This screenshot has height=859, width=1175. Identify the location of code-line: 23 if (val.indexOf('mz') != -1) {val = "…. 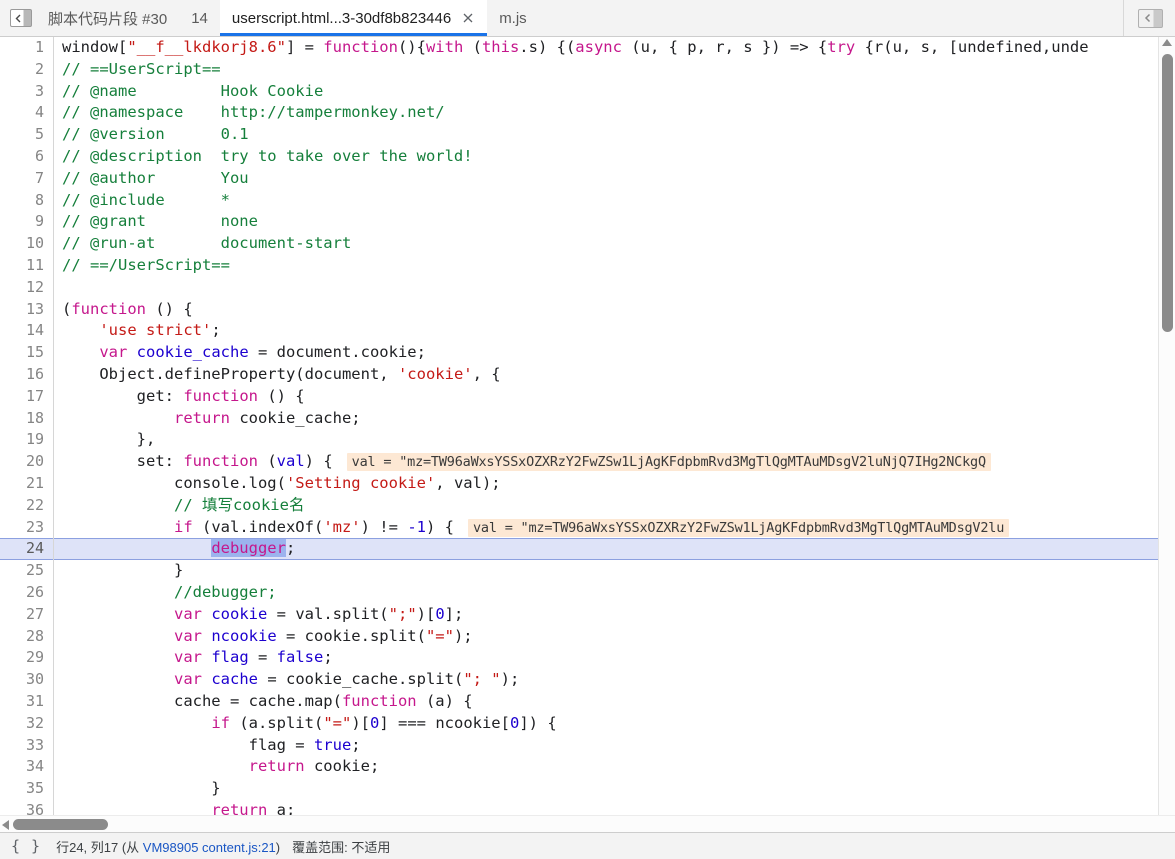
(587, 527).